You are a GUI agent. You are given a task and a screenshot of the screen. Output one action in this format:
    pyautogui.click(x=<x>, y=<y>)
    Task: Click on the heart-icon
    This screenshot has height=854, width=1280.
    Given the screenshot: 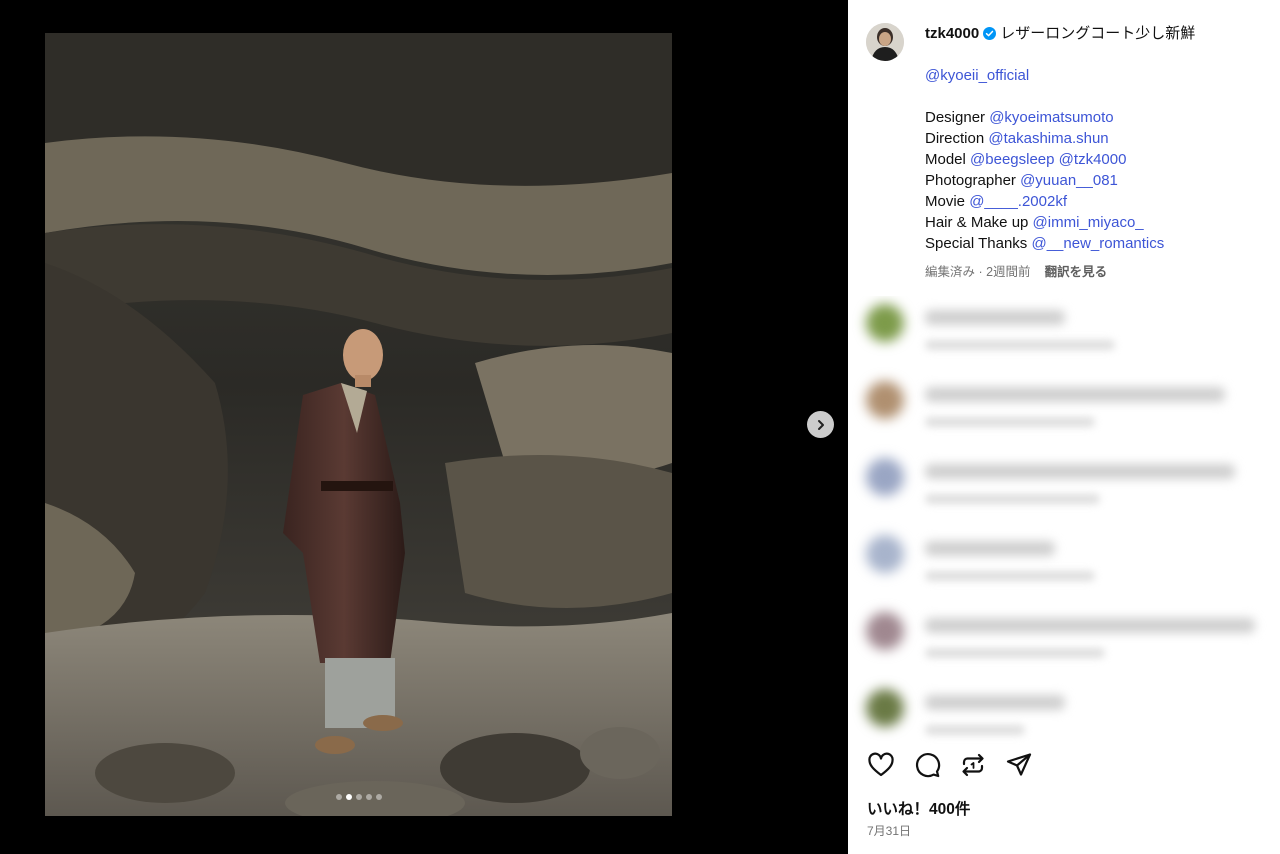 What is the action you would take?
    pyautogui.click(x=881, y=764)
    